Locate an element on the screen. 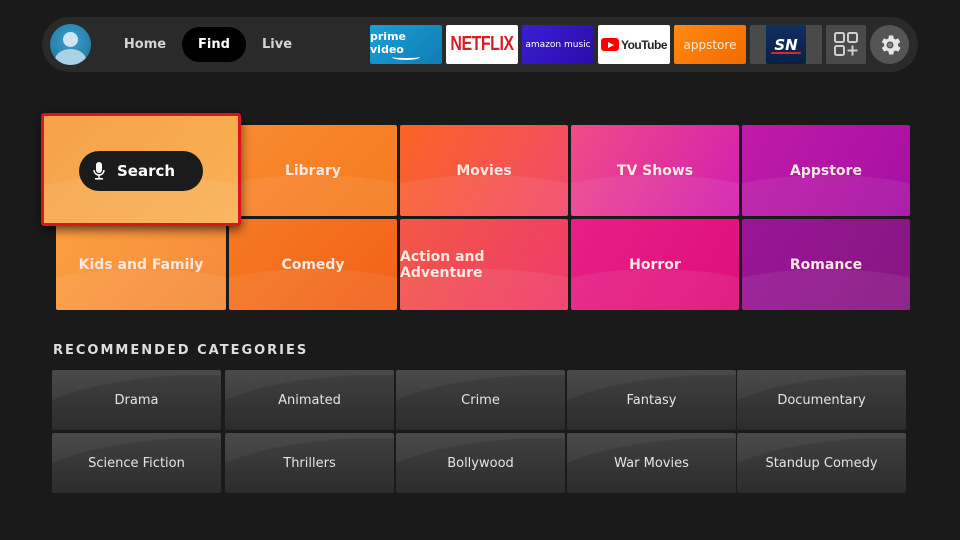 This screenshot has height=540, width=960. tile-label: Horror is located at coordinates (655, 264).